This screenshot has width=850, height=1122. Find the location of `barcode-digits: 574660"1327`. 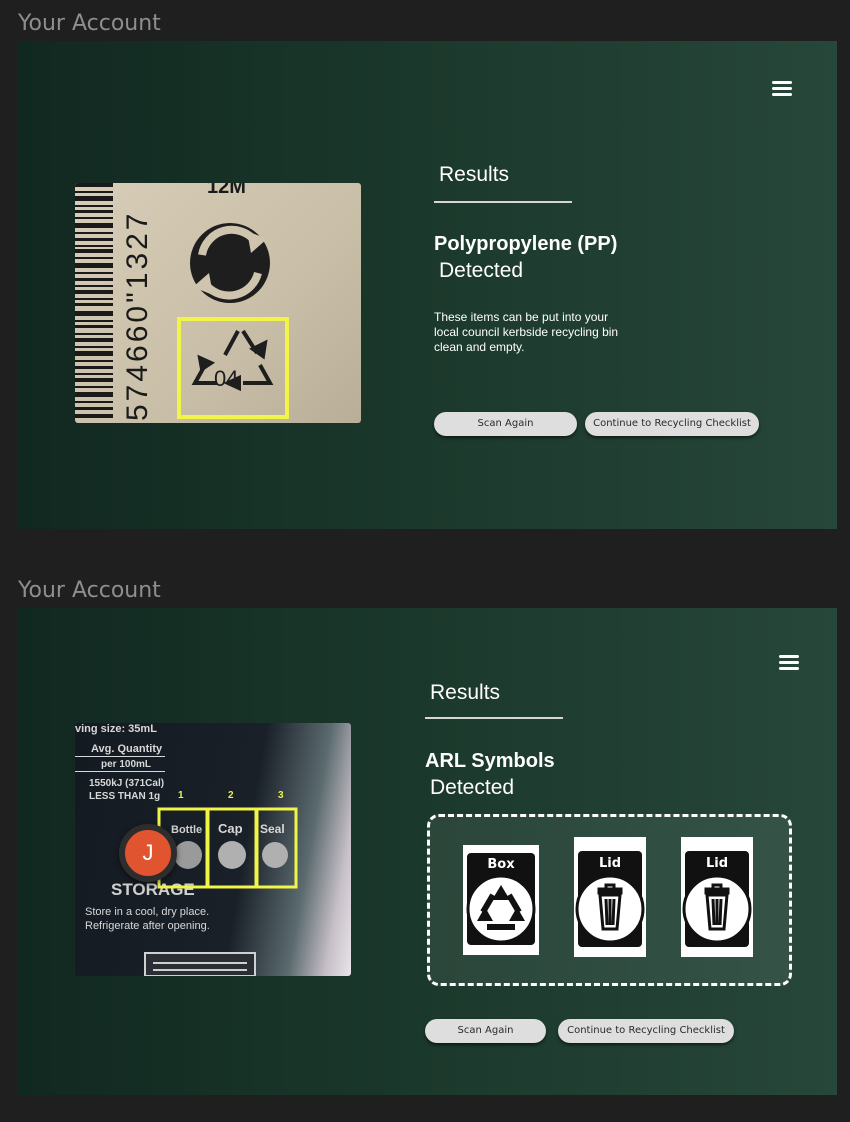

barcode-digits: 574660"1327 is located at coordinates (137, 316).